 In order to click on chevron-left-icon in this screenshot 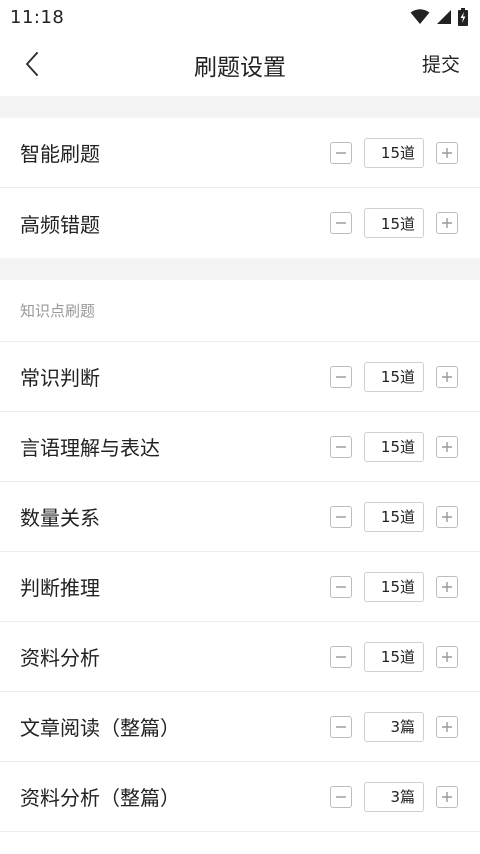, I will do `click(32, 64)`.